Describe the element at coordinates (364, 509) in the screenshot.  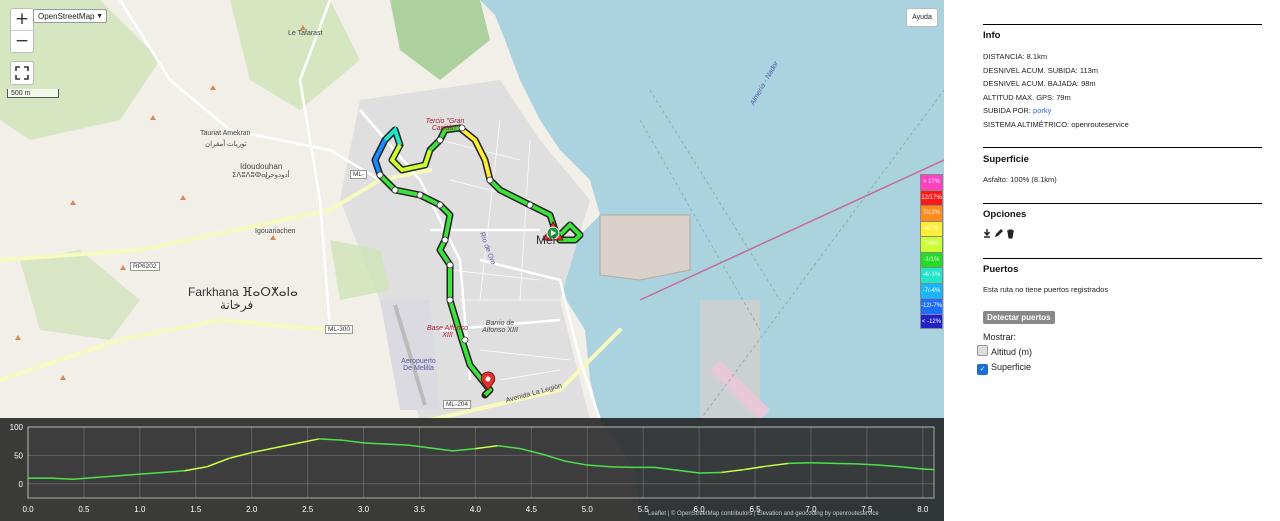
I see `x-tick-label: 3.0` at that location.